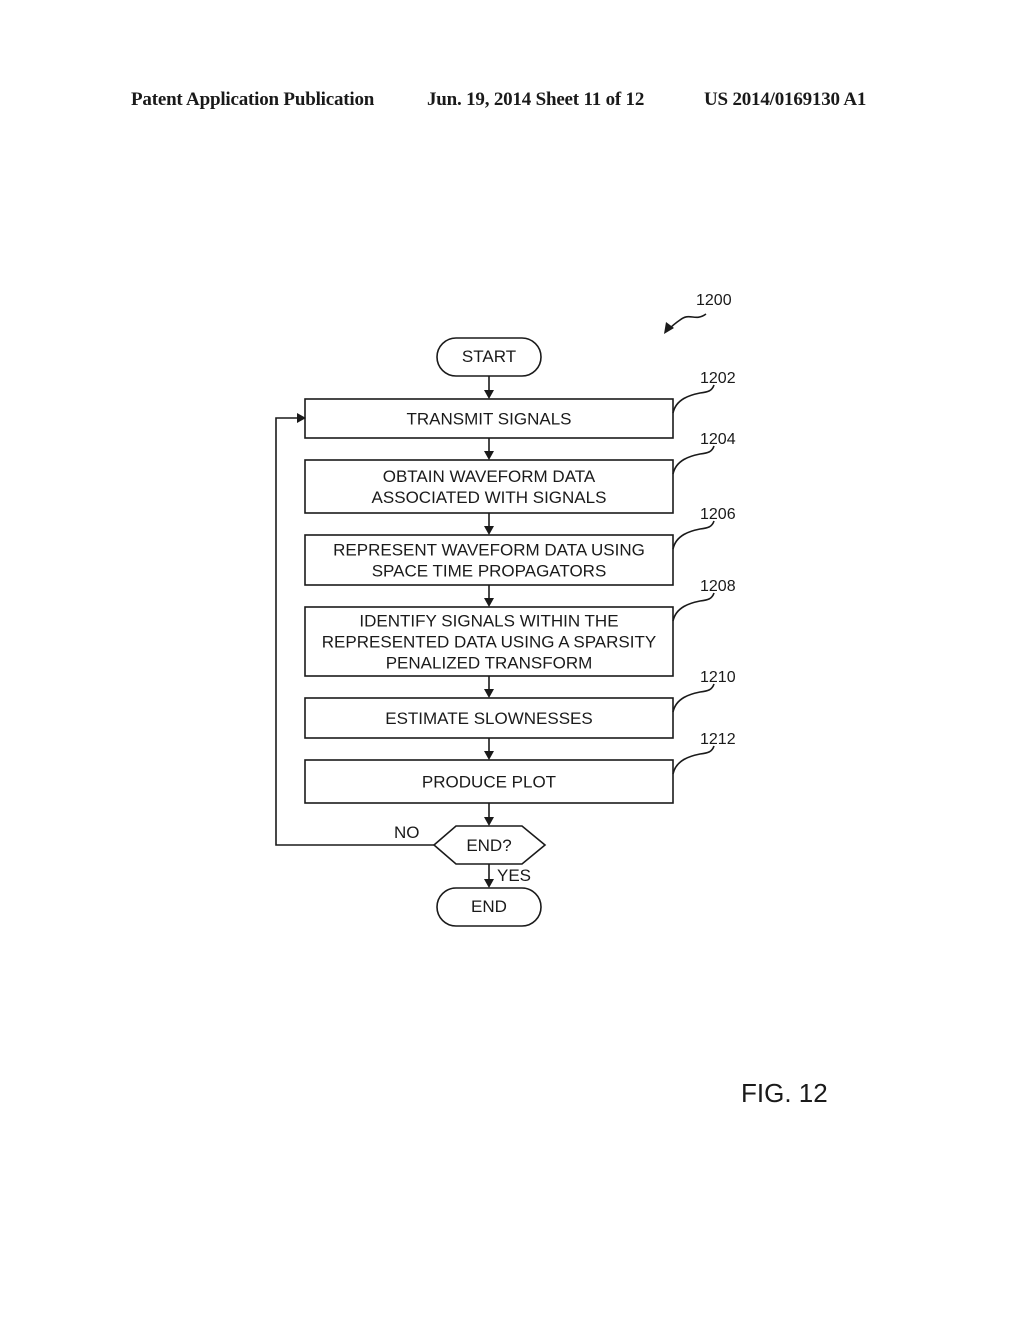 Image resolution: width=1024 pixels, height=1320 pixels. Describe the element at coordinates (718, 677) in the screenshot. I see `ref-label-1210: 1210` at that location.